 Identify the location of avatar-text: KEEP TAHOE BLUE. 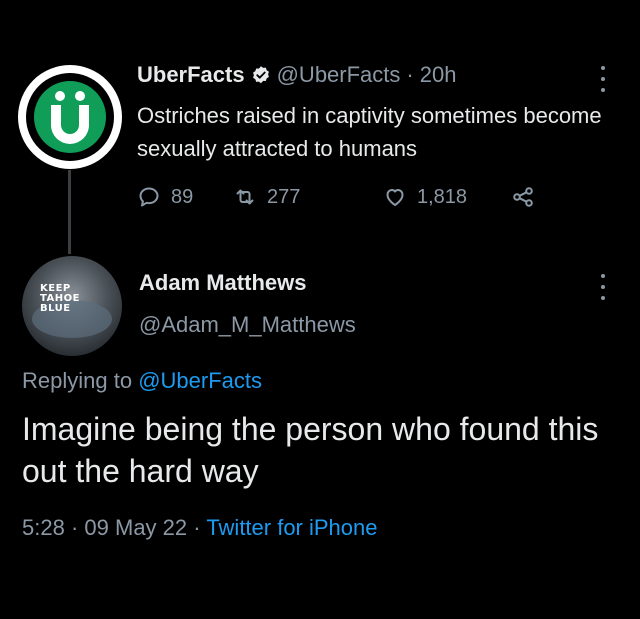
(60, 299).